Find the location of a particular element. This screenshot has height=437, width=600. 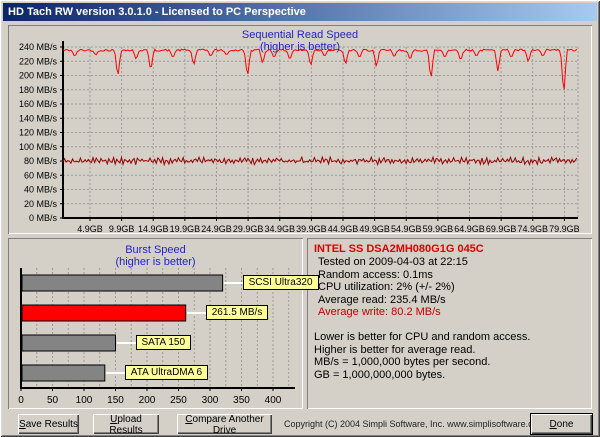

y-axis-tick-label: 100 MB/s is located at coordinates (38, 147).